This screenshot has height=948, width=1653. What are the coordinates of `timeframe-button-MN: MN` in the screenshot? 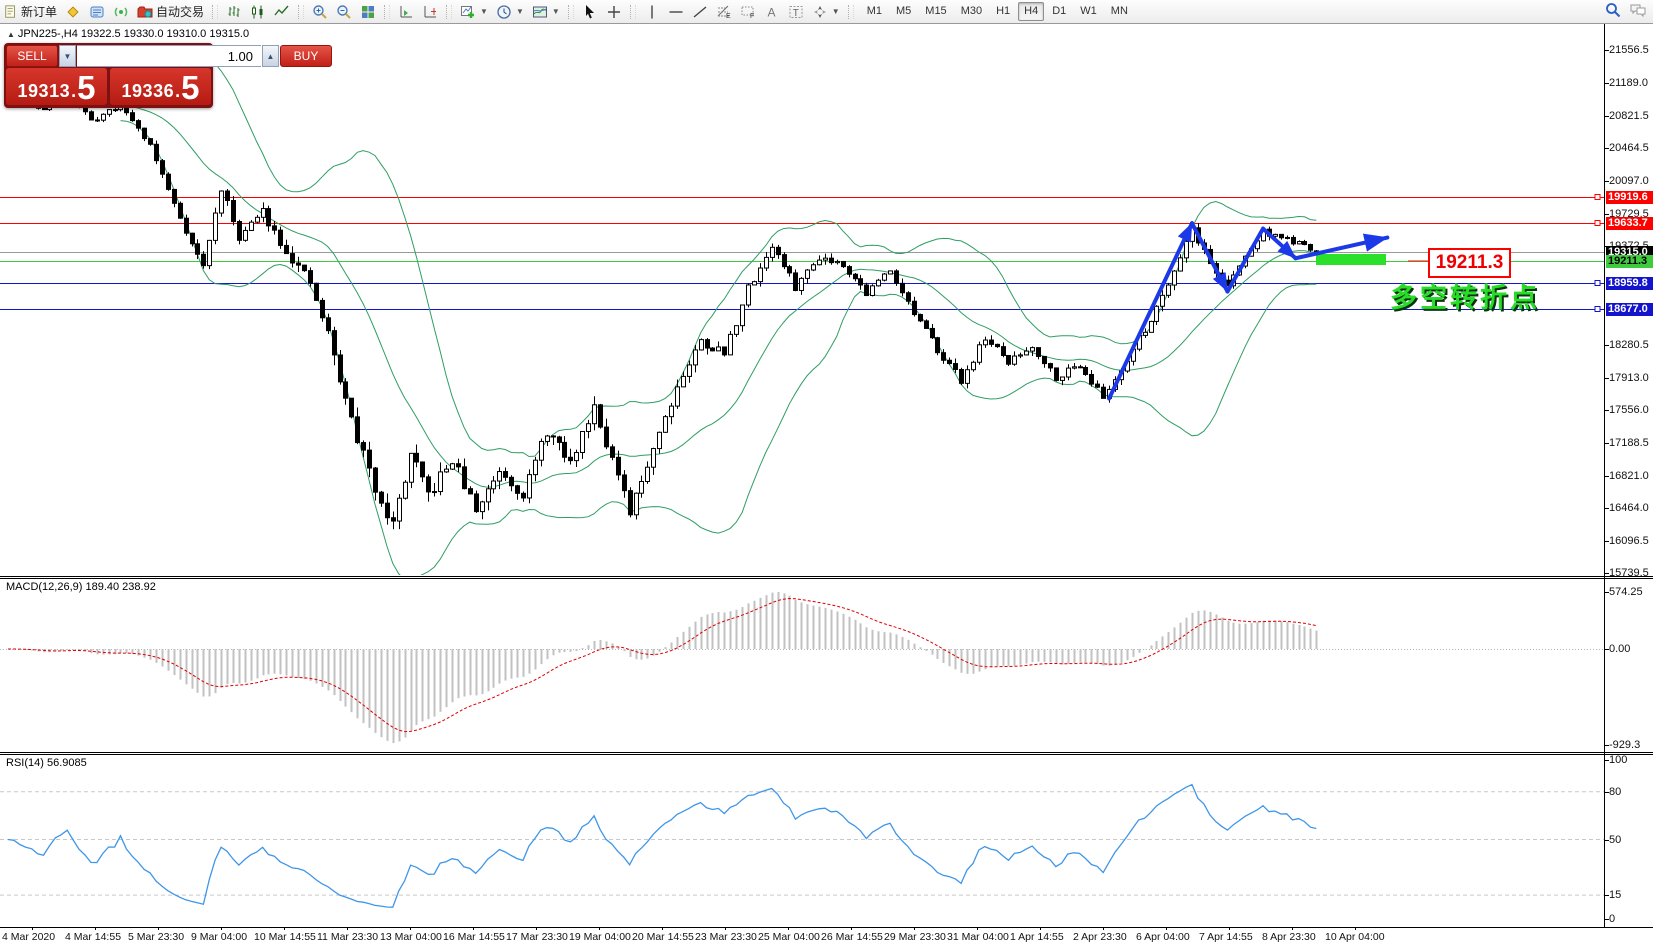 It's located at (1119, 11).